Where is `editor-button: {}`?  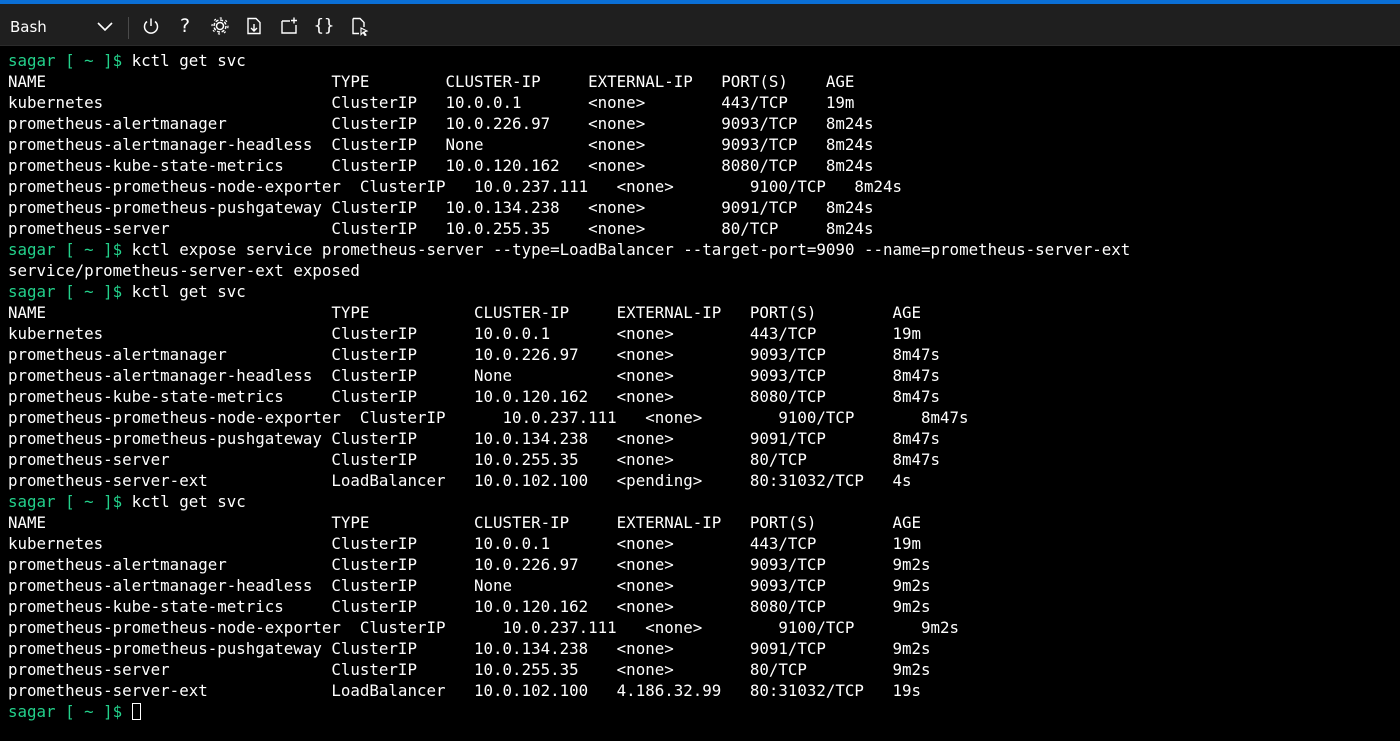 editor-button: {} is located at coordinates (324, 26).